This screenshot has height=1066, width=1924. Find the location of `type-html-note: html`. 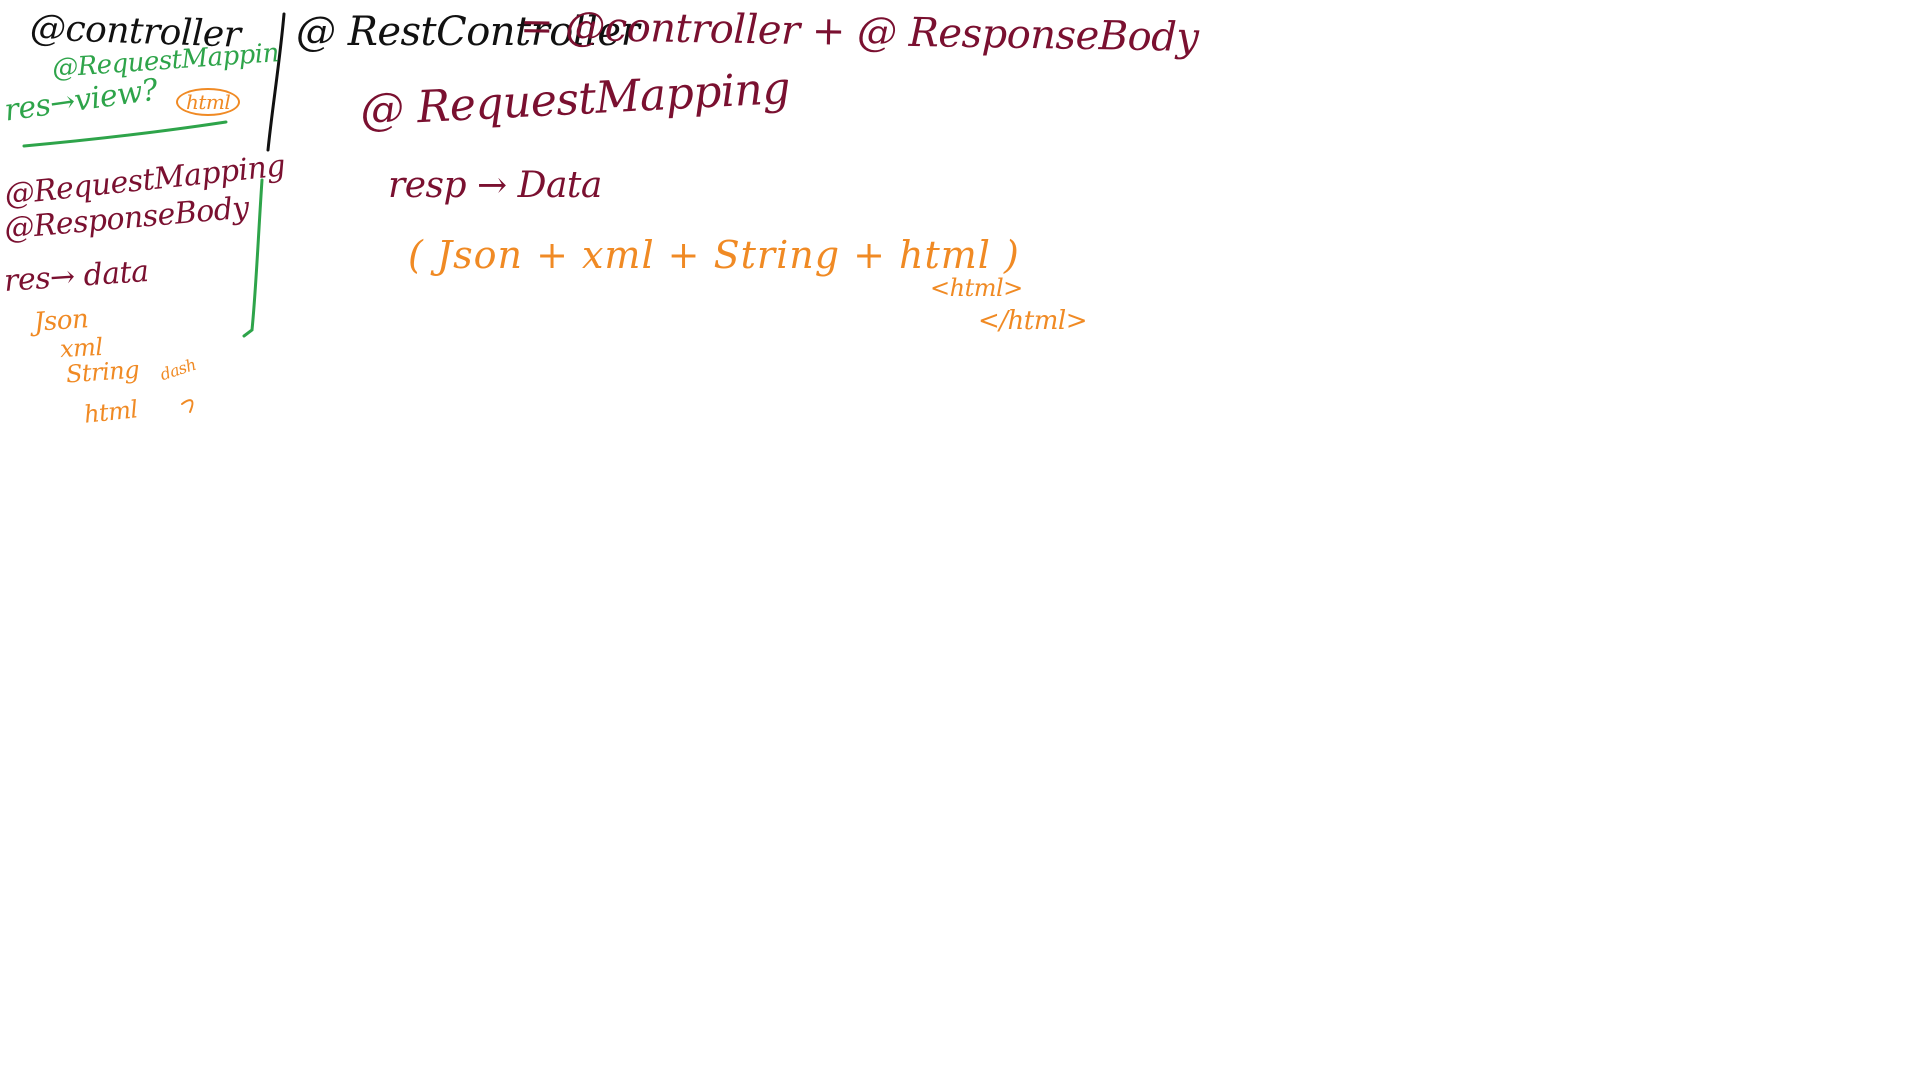

type-html-note: html is located at coordinates (110, 412).